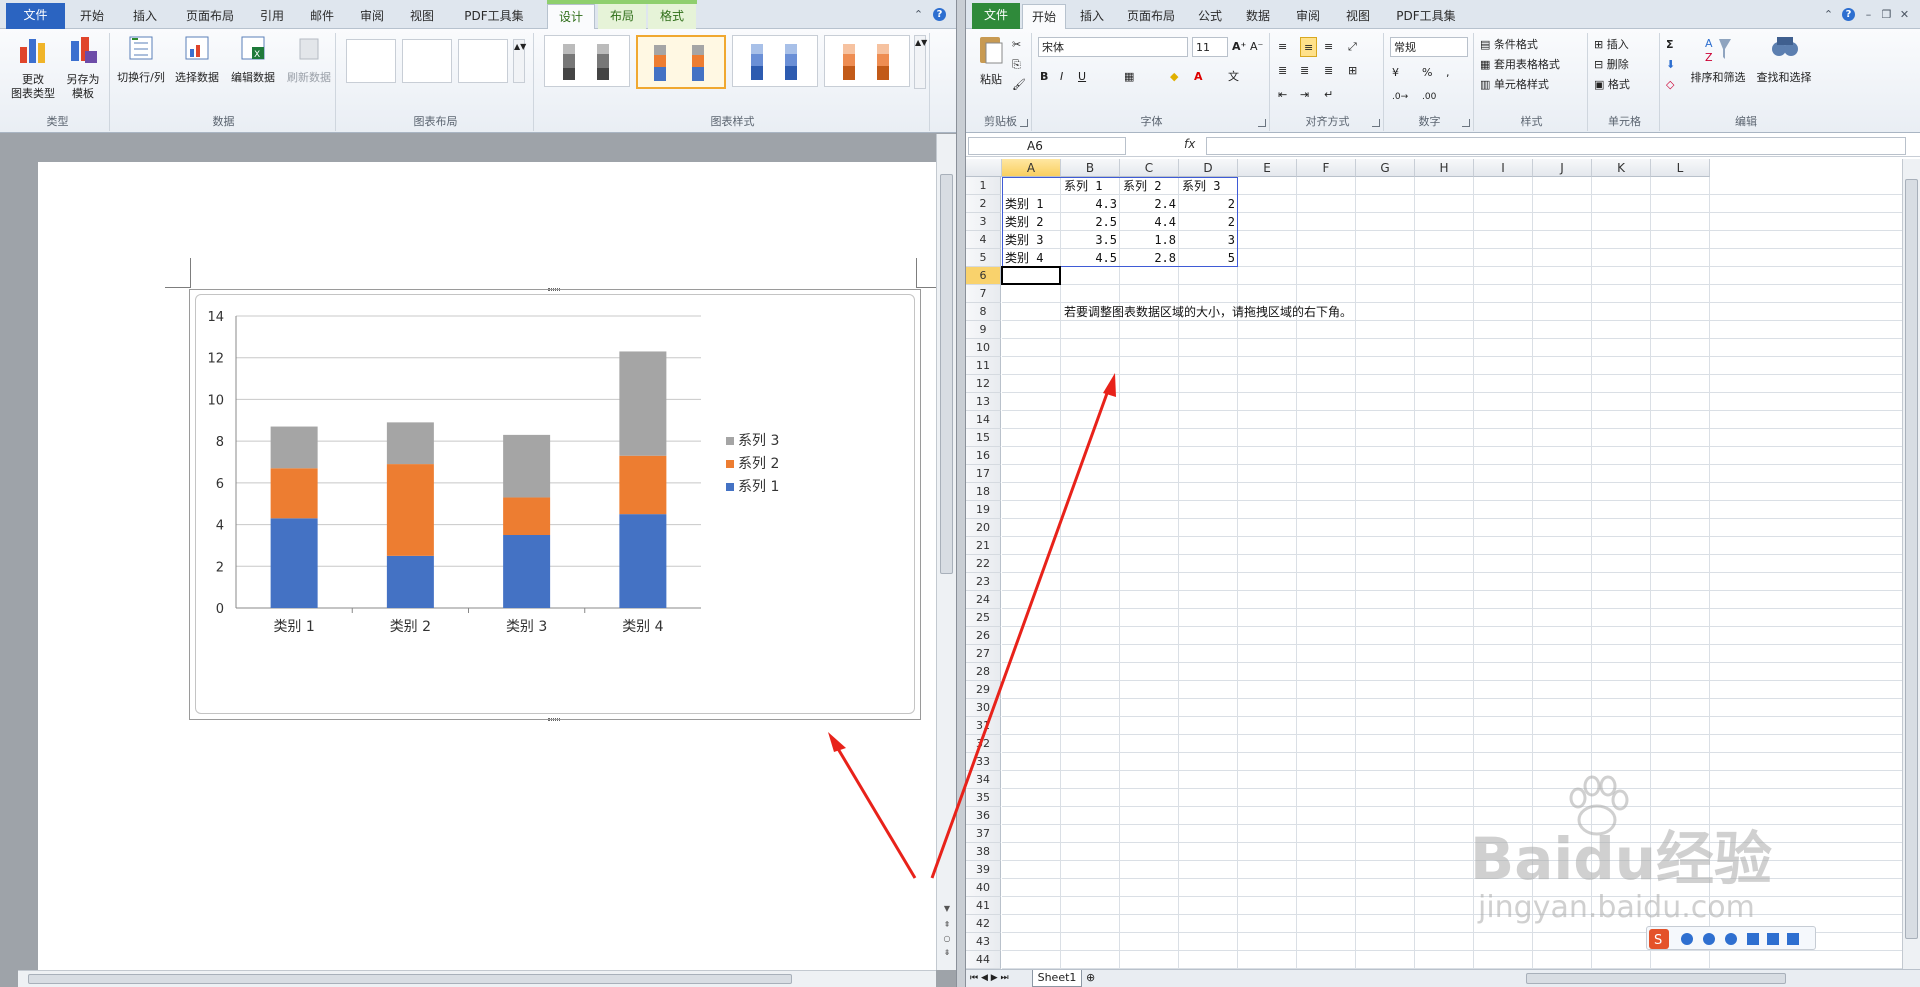 Image resolution: width=1920 pixels, height=987 pixels. I want to click on excel-tab-pdf-tools: PDF工具集, so click(1426, 16).